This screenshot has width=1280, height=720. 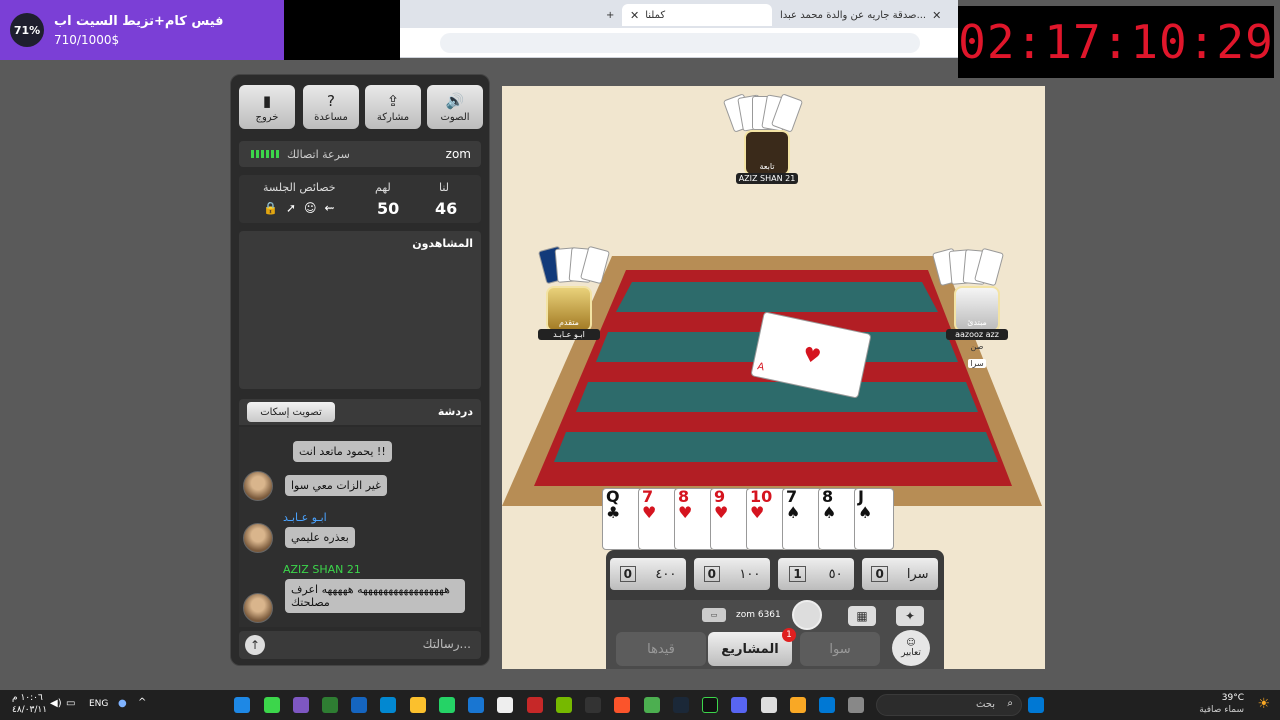 What do you see at coordinates (56, 703) in the screenshot?
I see `volume-icon: ◀)` at bounding box center [56, 703].